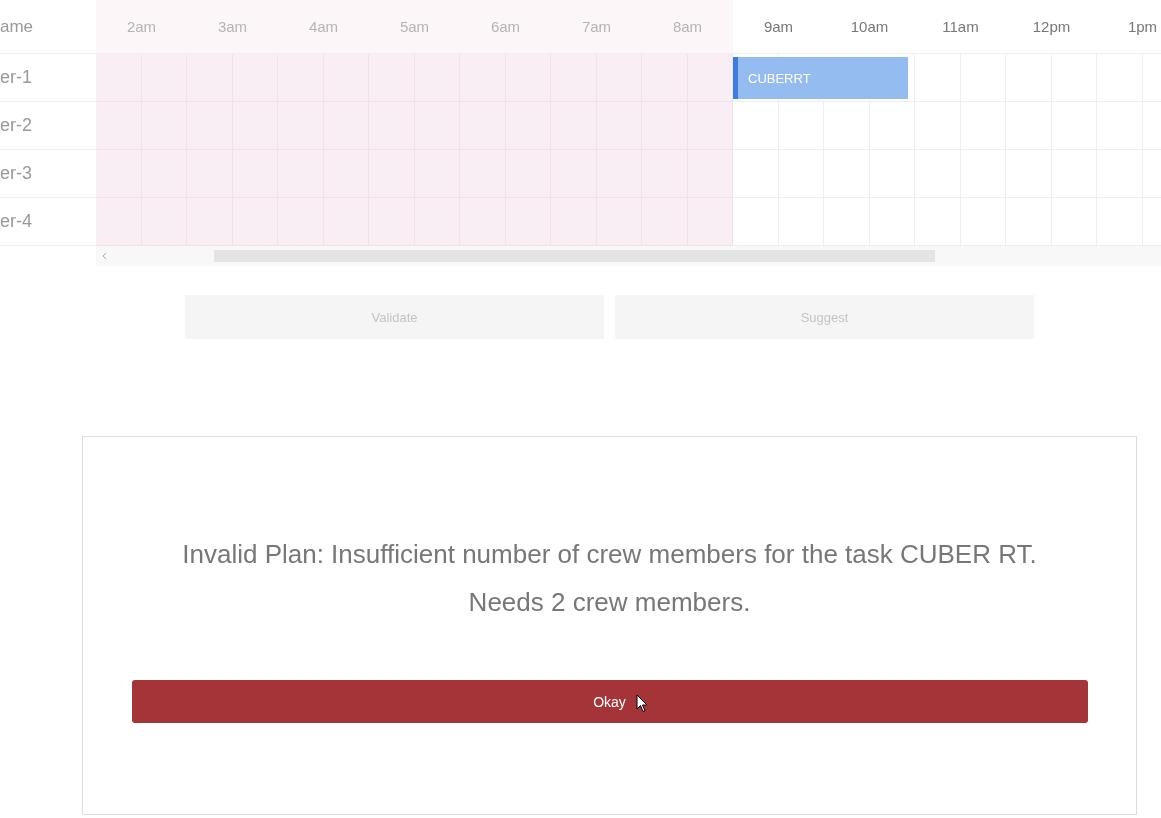  What do you see at coordinates (232, 27) in the screenshot?
I see `hour-header: 3am` at bounding box center [232, 27].